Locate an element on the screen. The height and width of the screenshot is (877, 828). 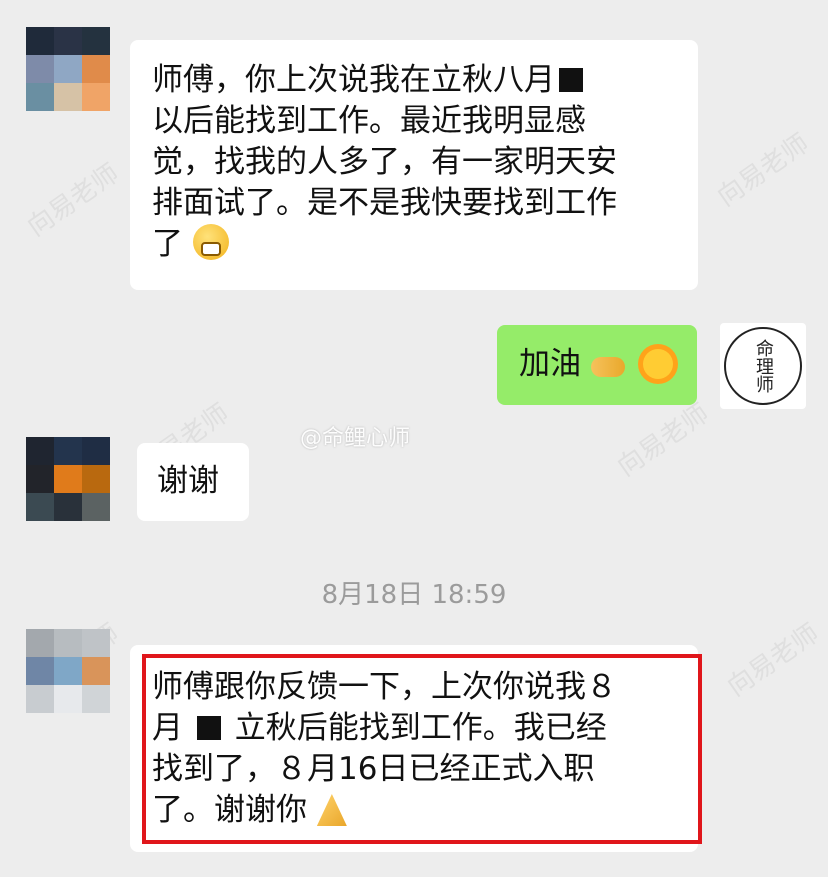
handshake-emoji-icon is located at coordinates (607, 367).